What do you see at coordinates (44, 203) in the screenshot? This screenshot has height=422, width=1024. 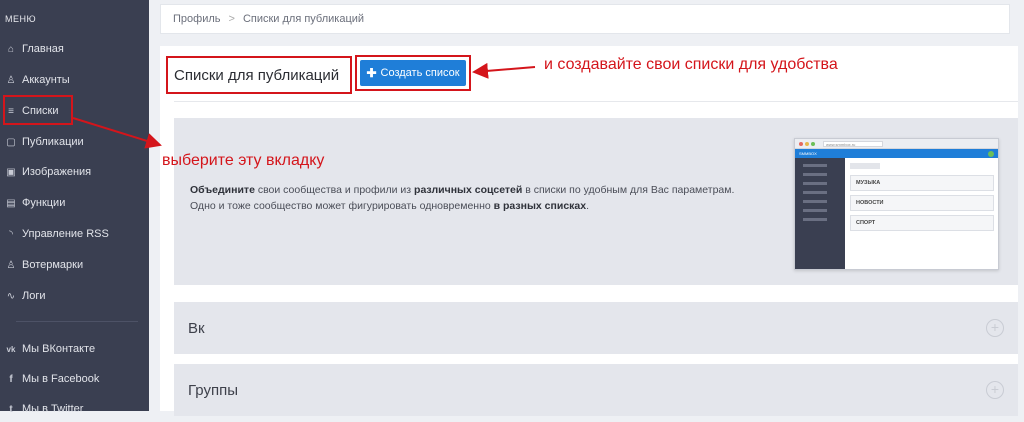 I see `sidebar-item-label: Функции` at bounding box center [44, 203].